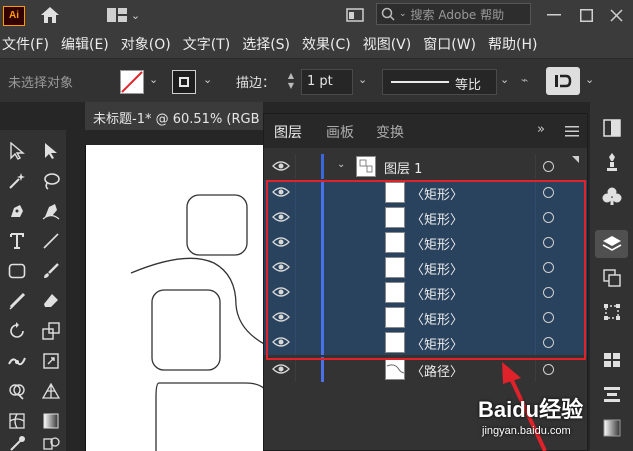 This screenshot has height=451, width=633. What do you see at coordinates (327, 82) in the screenshot?
I see `stroke-weight-input: 1 pt` at bounding box center [327, 82].